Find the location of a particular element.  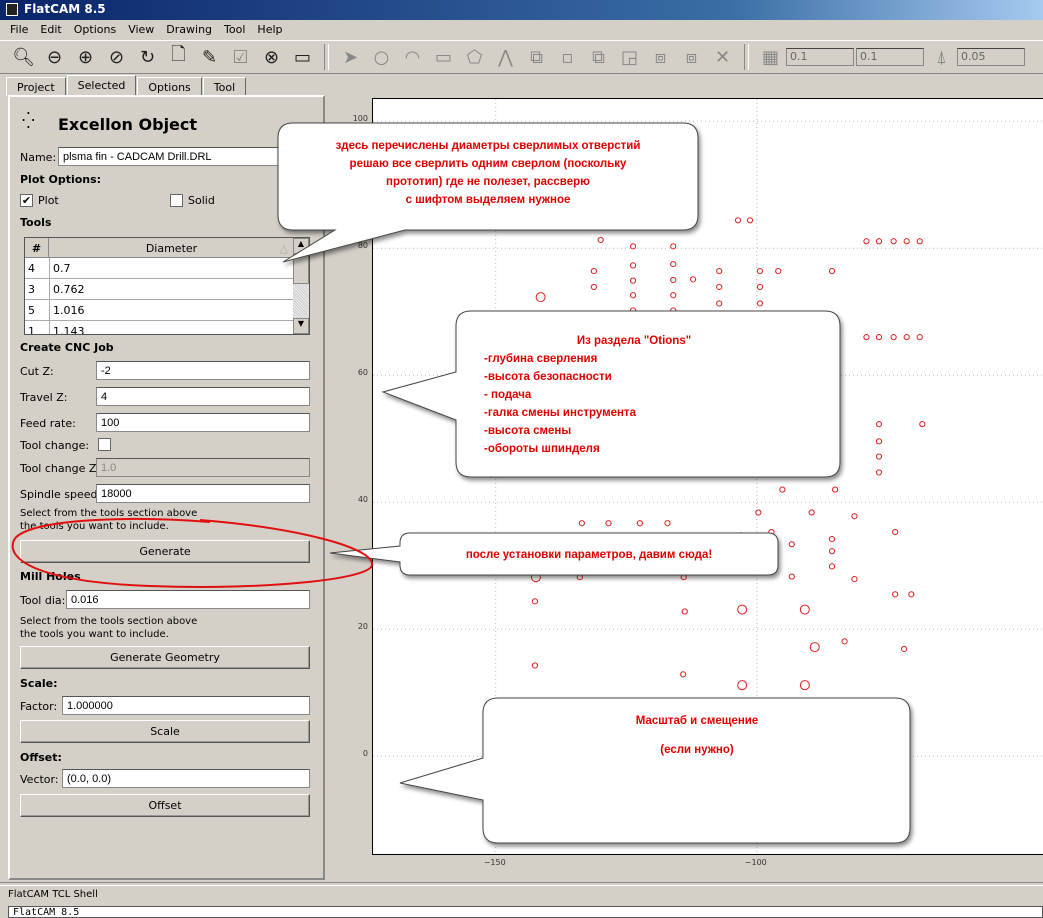

callout-line: -высота смены is located at coordinates (528, 431).